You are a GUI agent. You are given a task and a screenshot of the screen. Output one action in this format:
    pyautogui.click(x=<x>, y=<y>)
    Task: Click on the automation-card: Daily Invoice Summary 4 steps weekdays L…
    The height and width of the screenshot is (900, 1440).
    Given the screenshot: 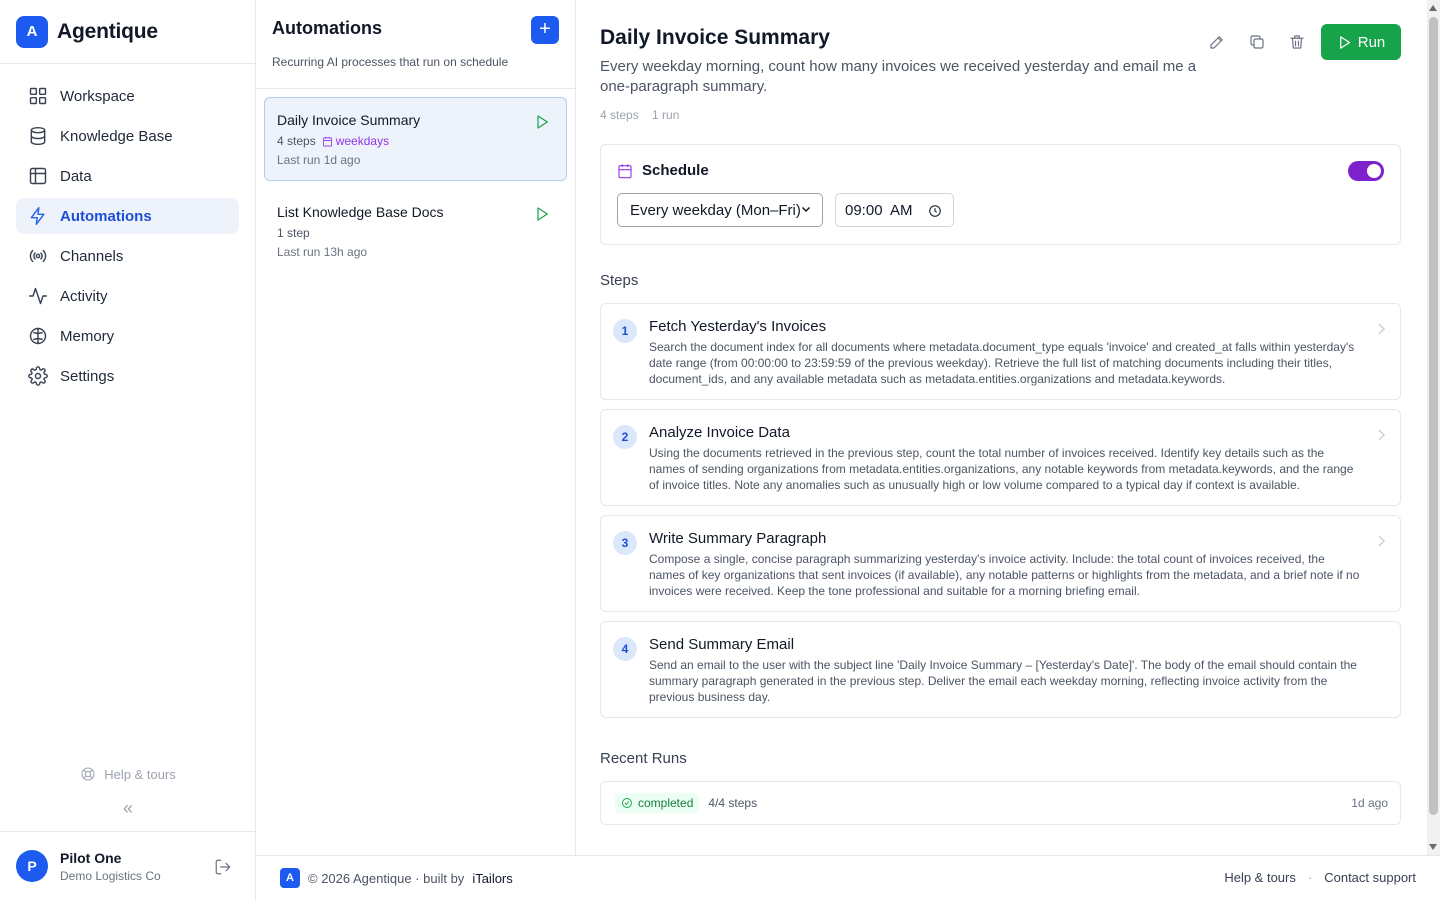 What is the action you would take?
    pyautogui.click(x=415, y=139)
    